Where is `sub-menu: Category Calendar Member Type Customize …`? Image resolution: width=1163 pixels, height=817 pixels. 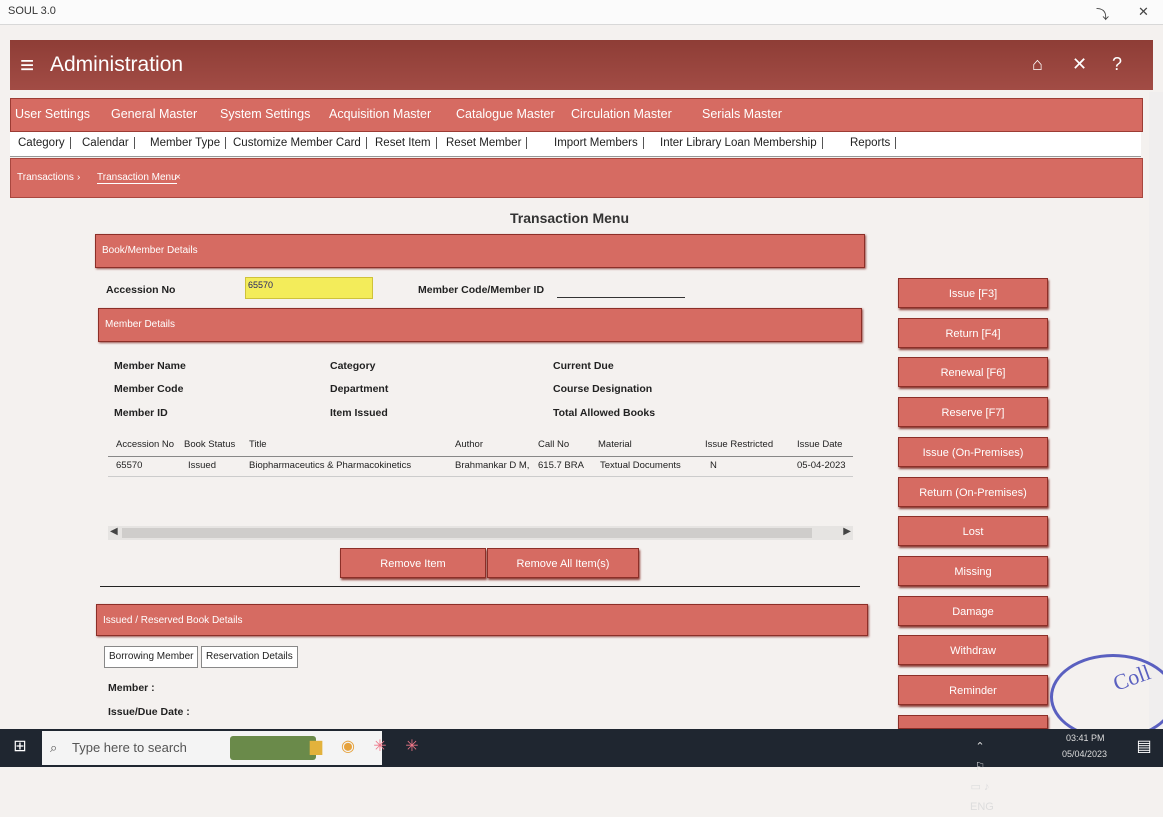
sub-menu: Category Calendar Member Type Customize … is located at coordinates (575, 144).